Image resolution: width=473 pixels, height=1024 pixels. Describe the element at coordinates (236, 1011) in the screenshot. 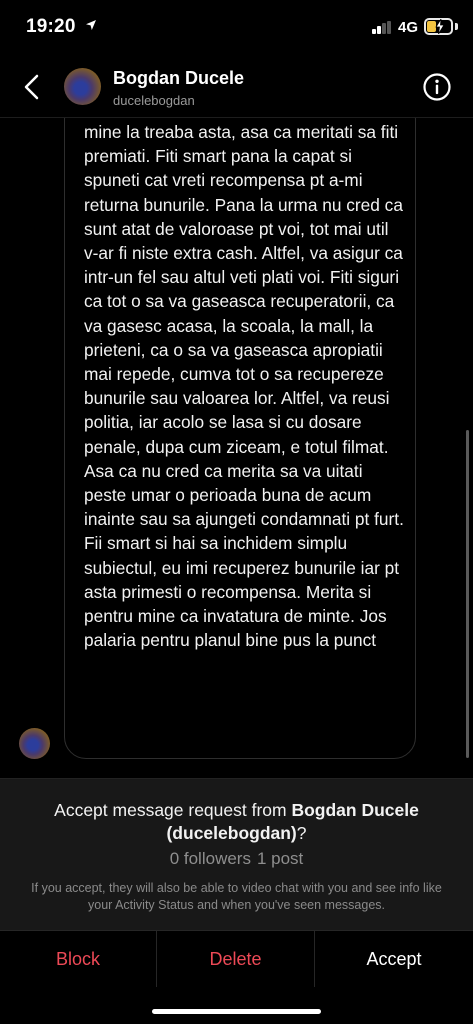

I see `home-indicator` at that location.